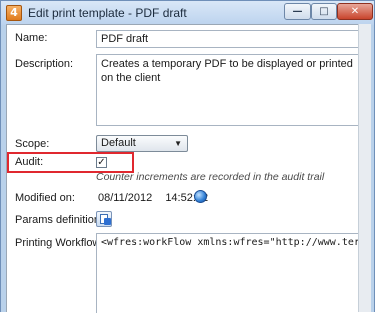 Image resolution: width=380 pixels, height=313 pixels. Describe the element at coordinates (118, 143) in the screenshot. I see `scope-selected-value: Default` at that location.